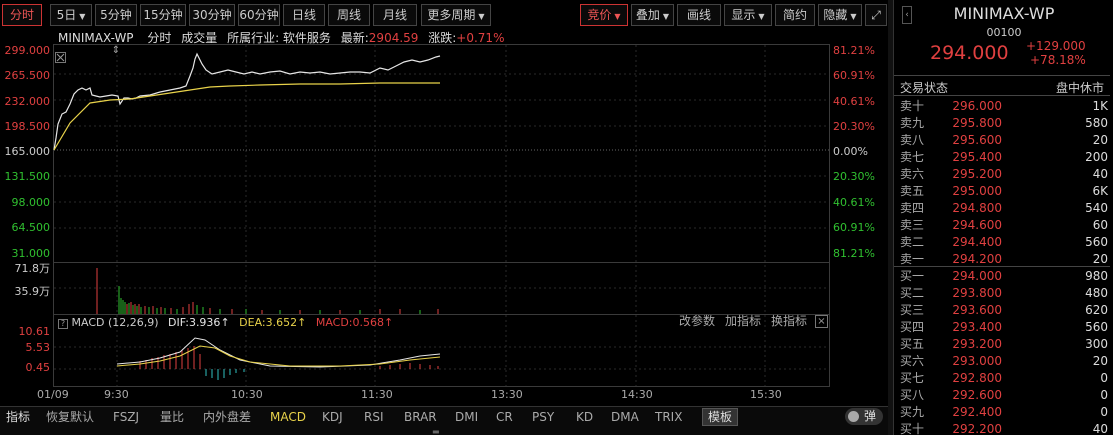  What do you see at coordinates (115, 322) in the screenshot?
I see `macd-title: MACD (12,26,9)` at bounding box center [115, 322].